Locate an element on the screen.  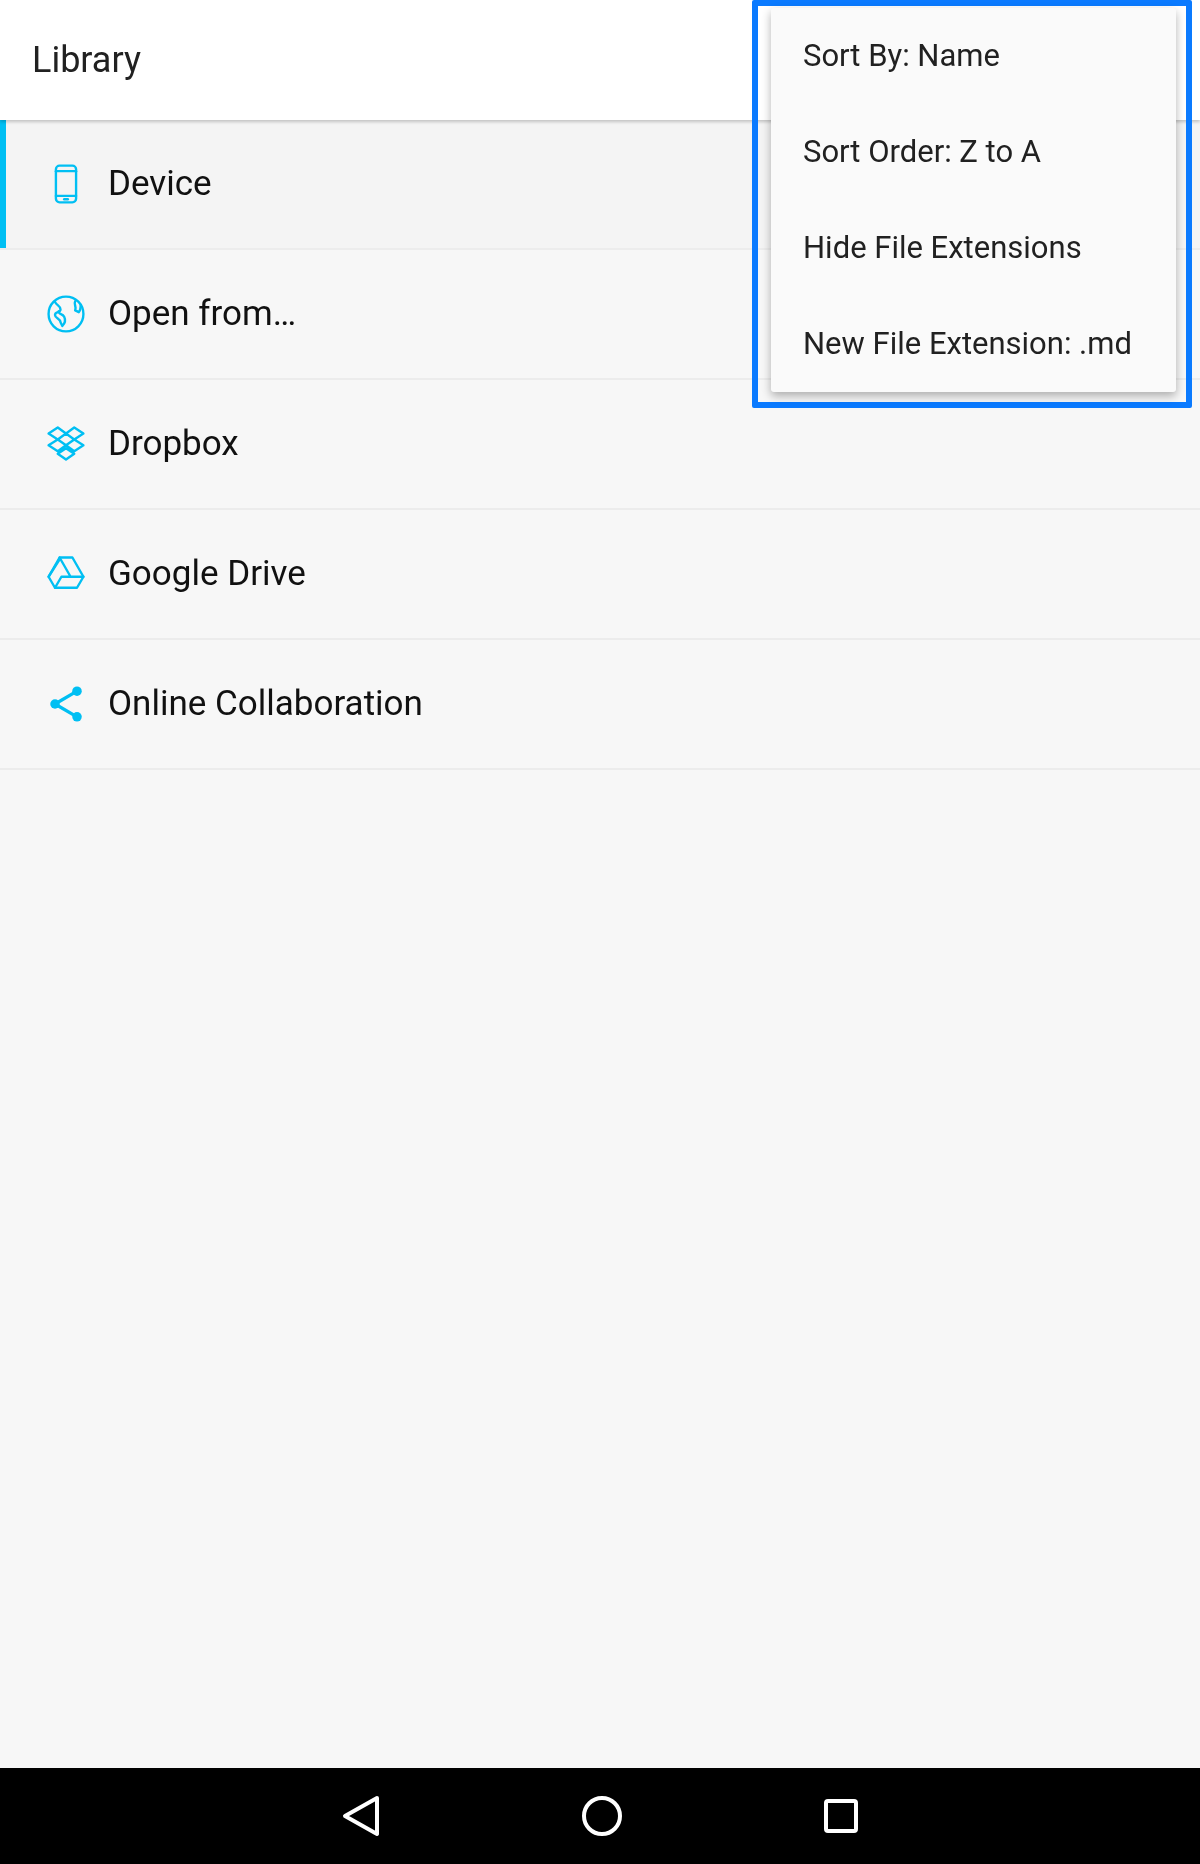
home-icon is located at coordinates (602, 1816).